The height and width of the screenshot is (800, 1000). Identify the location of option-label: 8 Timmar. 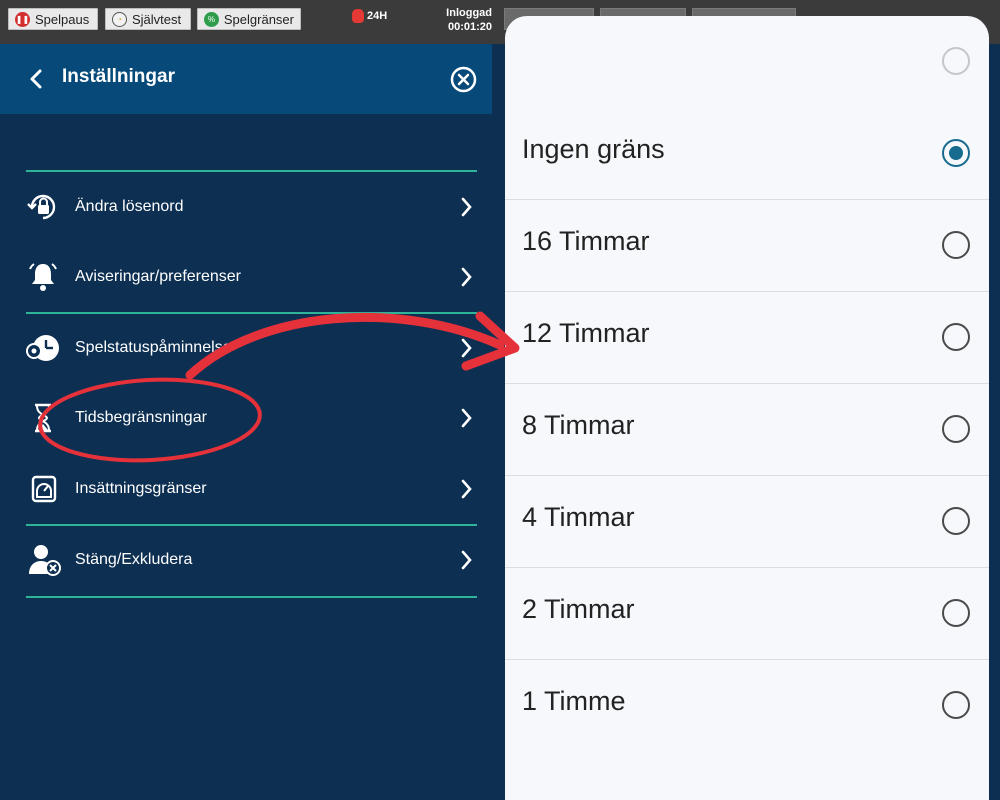
(578, 425).